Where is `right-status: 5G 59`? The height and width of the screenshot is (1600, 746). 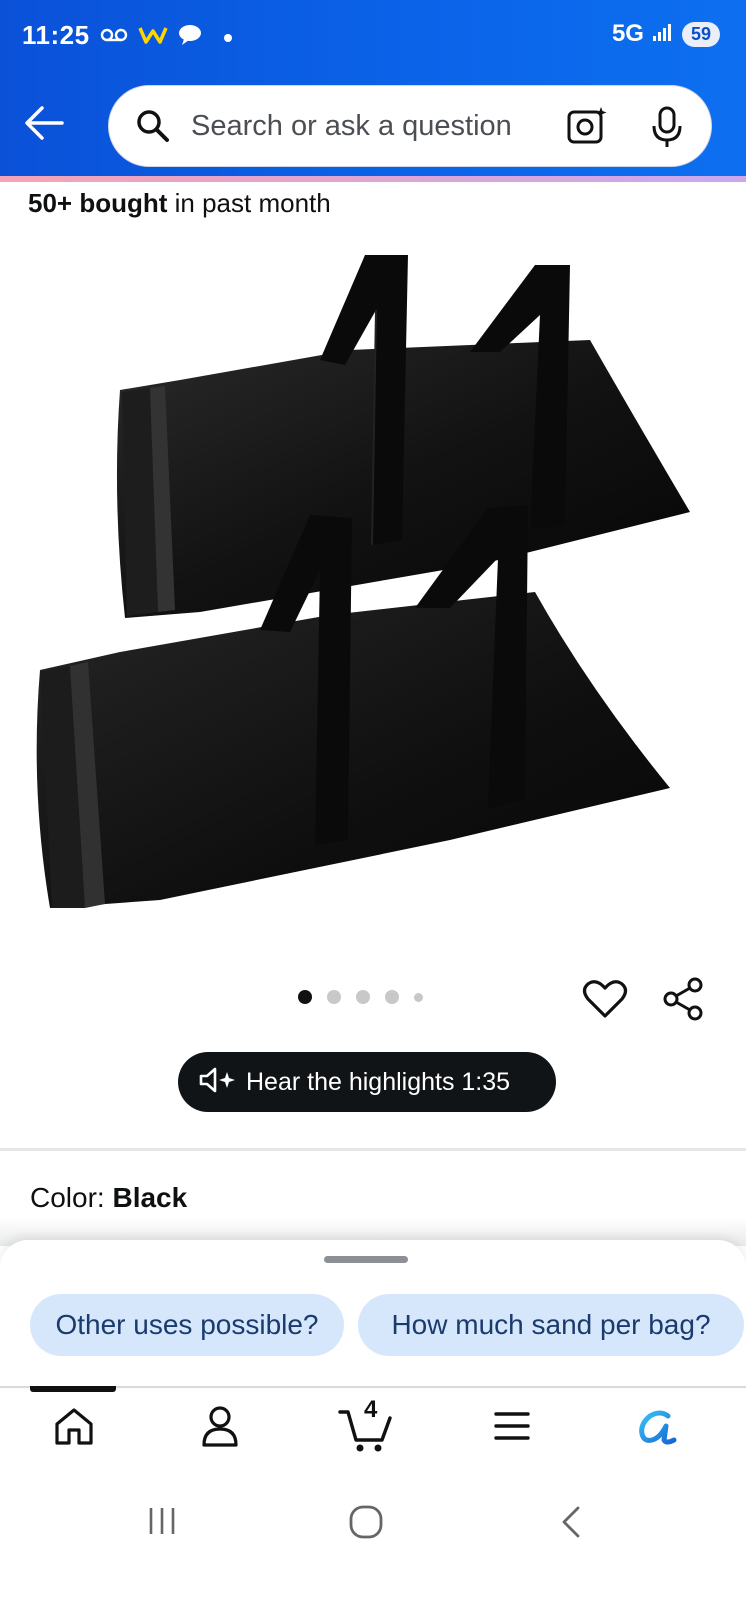
right-status: 5G 59 is located at coordinates (666, 34).